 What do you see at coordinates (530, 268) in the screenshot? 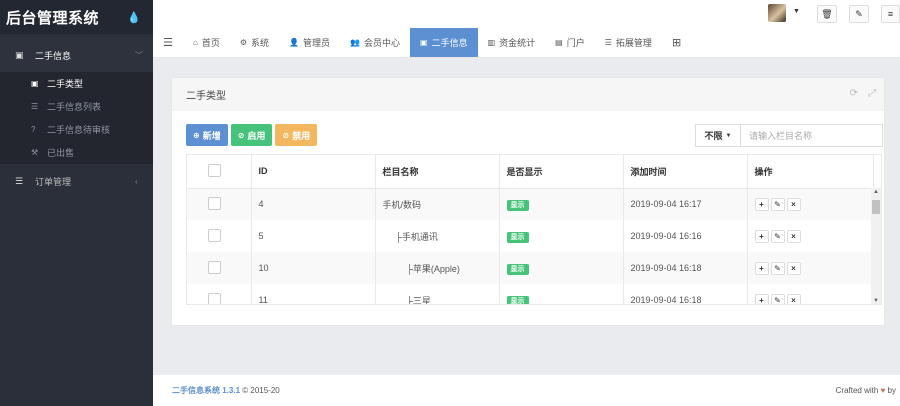
I see `table-row: 10 ├苹果(Apple) 显示 2019-09-04 16:18 + ✎ ×` at bounding box center [530, 268].